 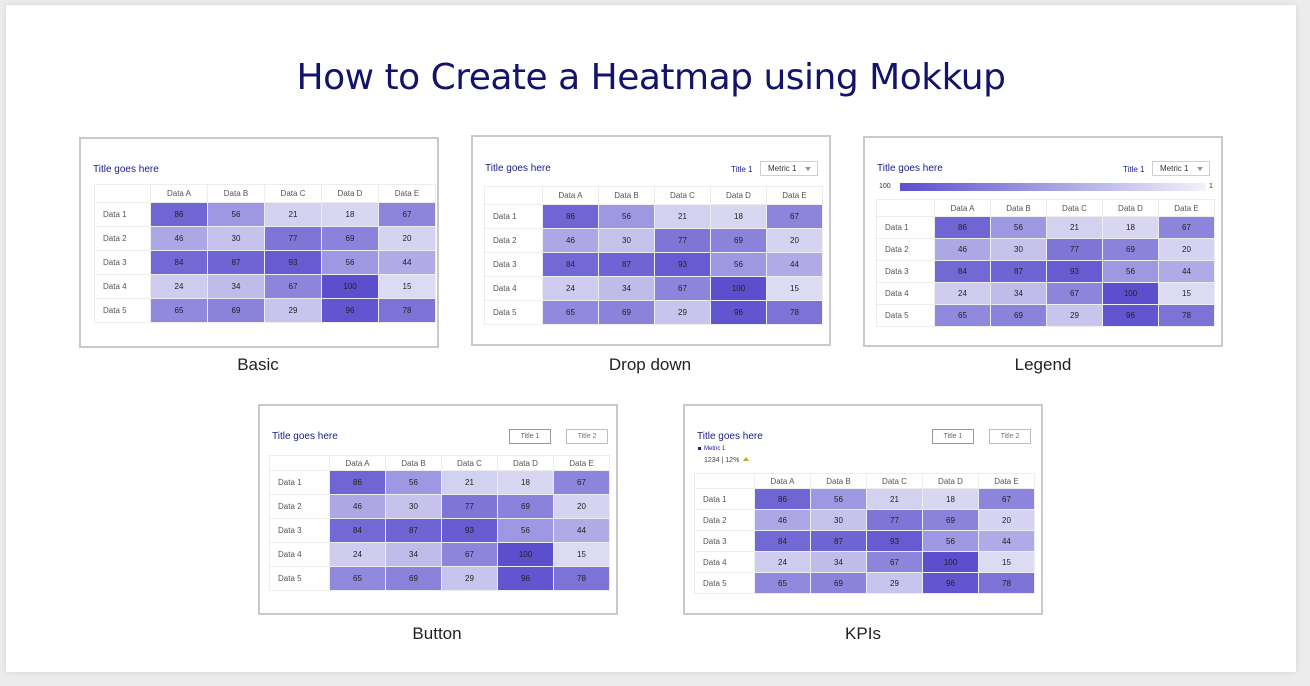 What do you see at coordinates (905, 208) in the screenshot?
I see `corner-cell` at bounding box center [905, 208].